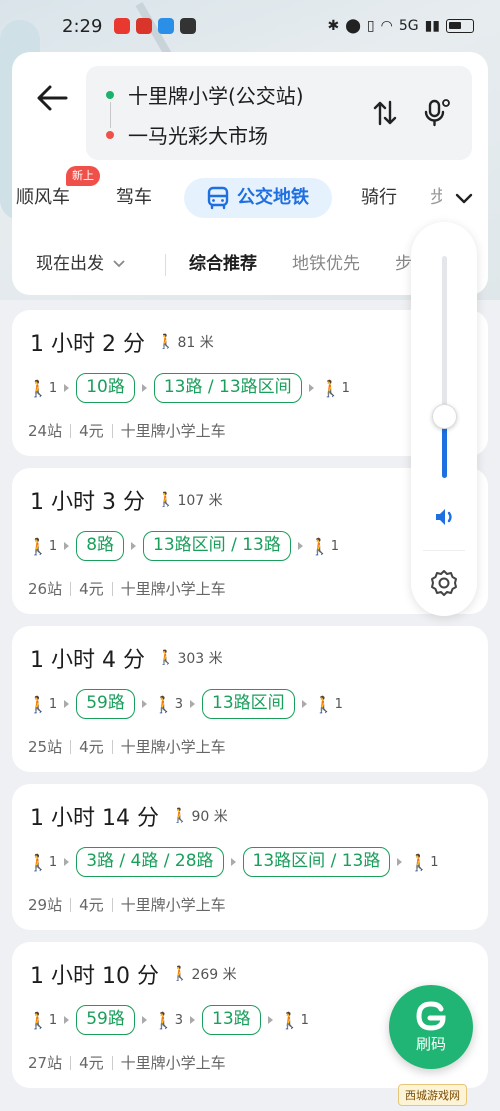 The height and width of the screenshot is (1111, 500). I want to click on voice-input-button, so click(437, 113).